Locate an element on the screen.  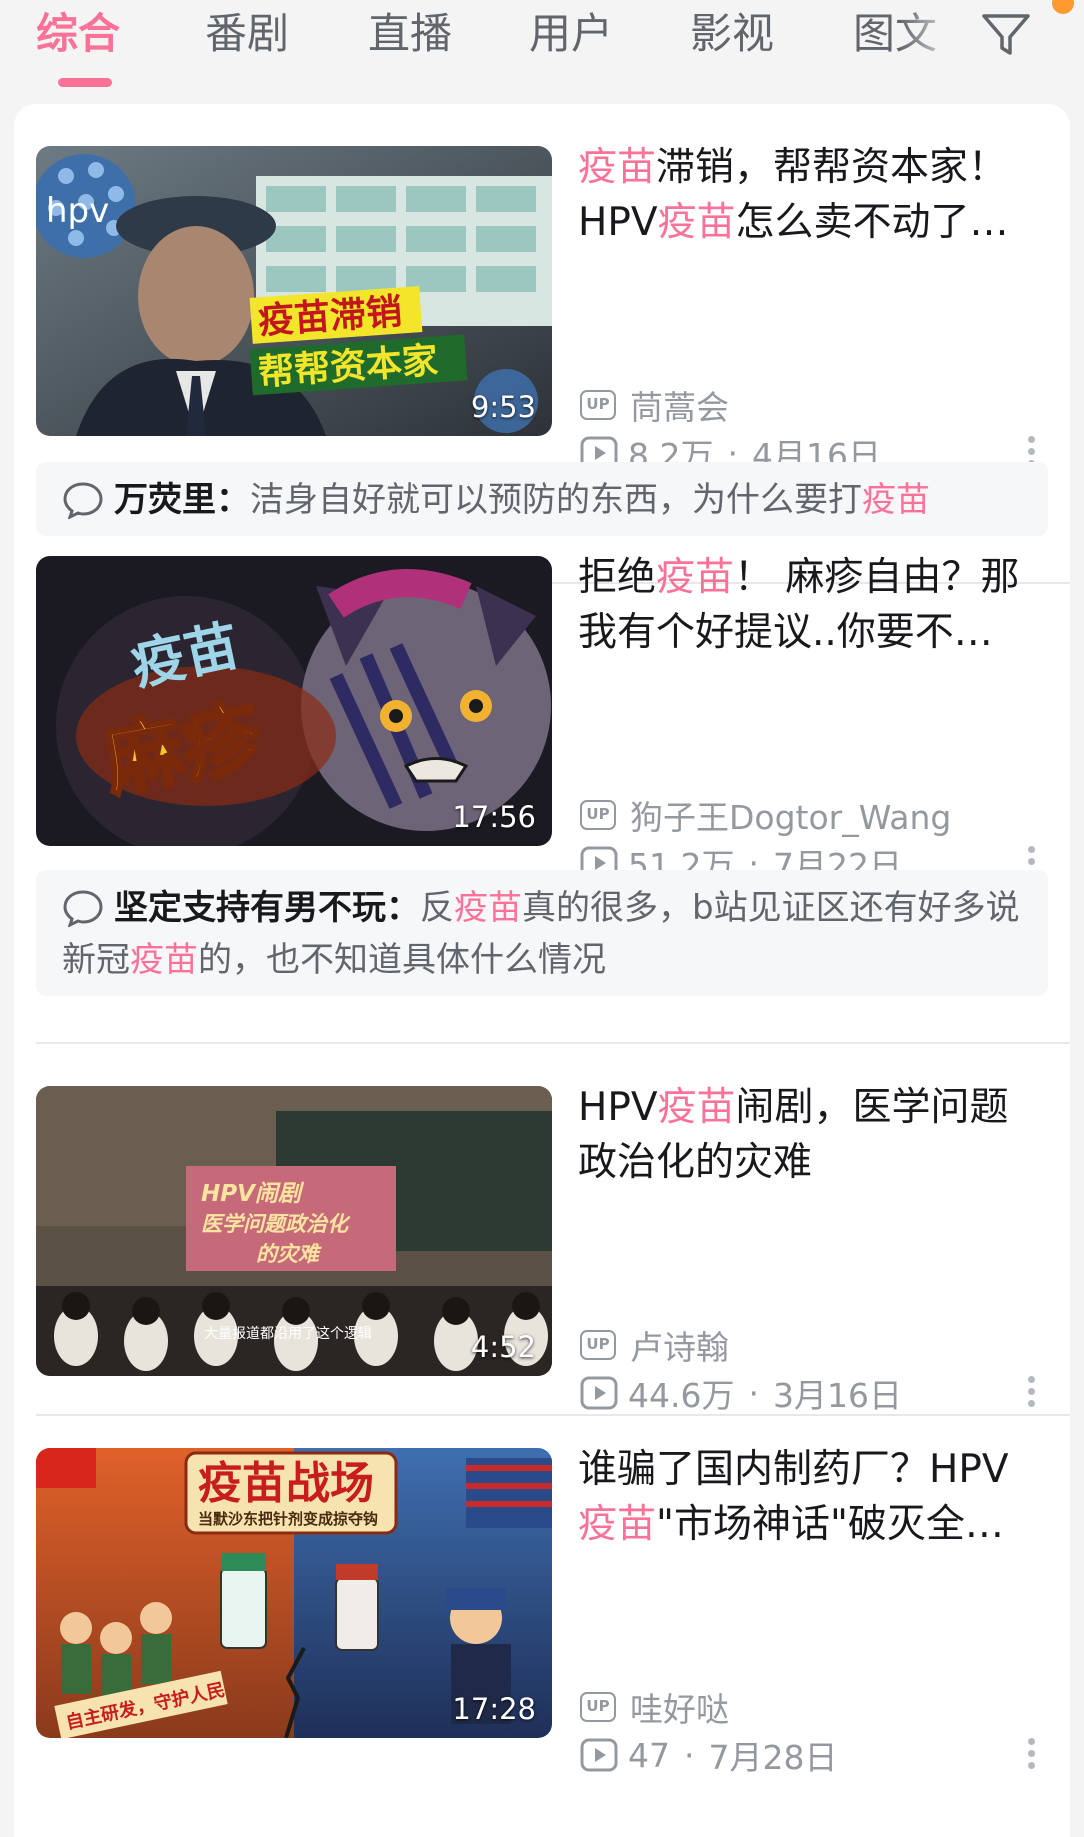
title-text: 闹剧，医学问题 is located at coordinates (872, 1107).